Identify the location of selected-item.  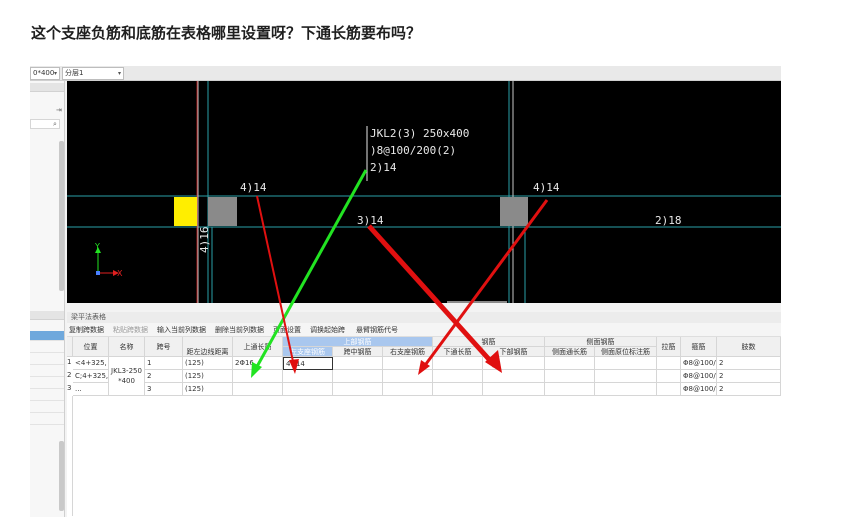
(47, 336).